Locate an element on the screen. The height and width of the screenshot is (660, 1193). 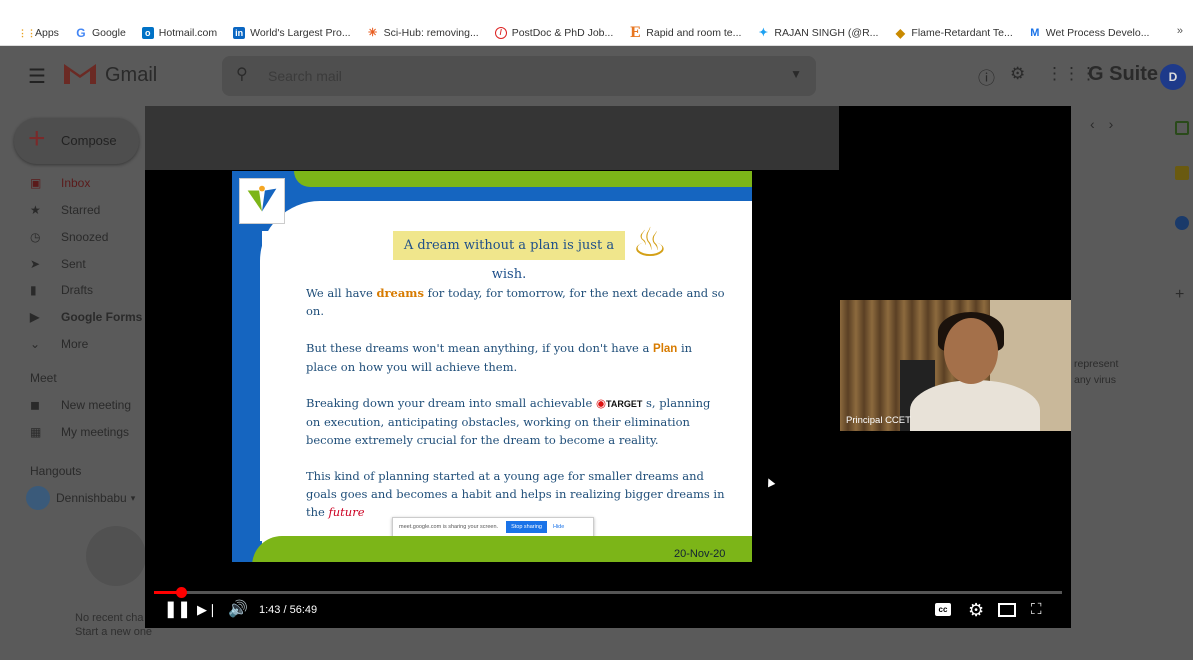
sidebar-item-starred: ★ Starred is located at coordinates (65, 210).